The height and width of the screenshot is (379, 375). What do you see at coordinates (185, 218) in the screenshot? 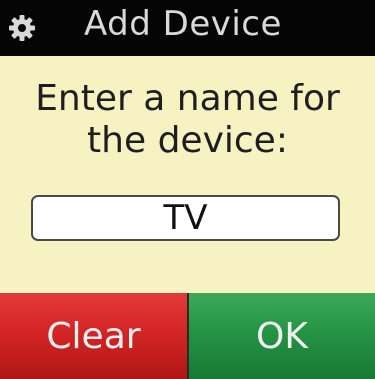
I see `device-name-input` at bounding box center [185, 218].